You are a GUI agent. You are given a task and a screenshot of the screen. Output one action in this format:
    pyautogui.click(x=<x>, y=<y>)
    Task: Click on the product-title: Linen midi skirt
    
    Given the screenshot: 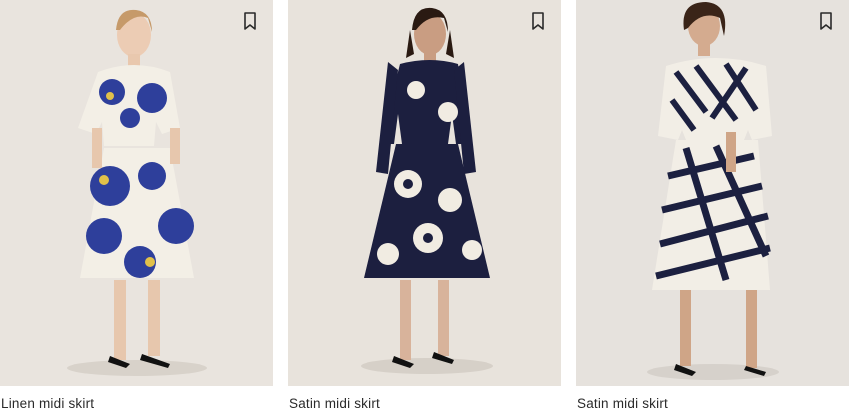 What is the action you would take?
    pyautogui.click(x=47, y=403)
    